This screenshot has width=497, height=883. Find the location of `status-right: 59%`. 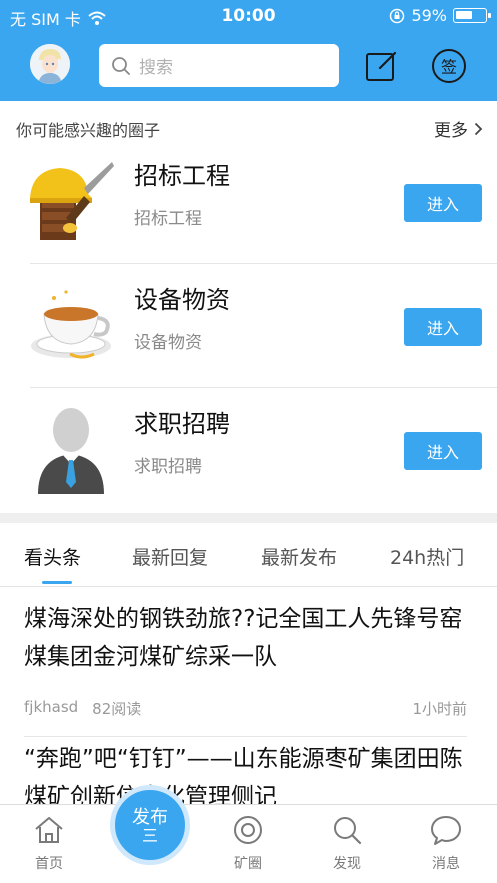

status-right: 59% is located at coordinates (440, 15).